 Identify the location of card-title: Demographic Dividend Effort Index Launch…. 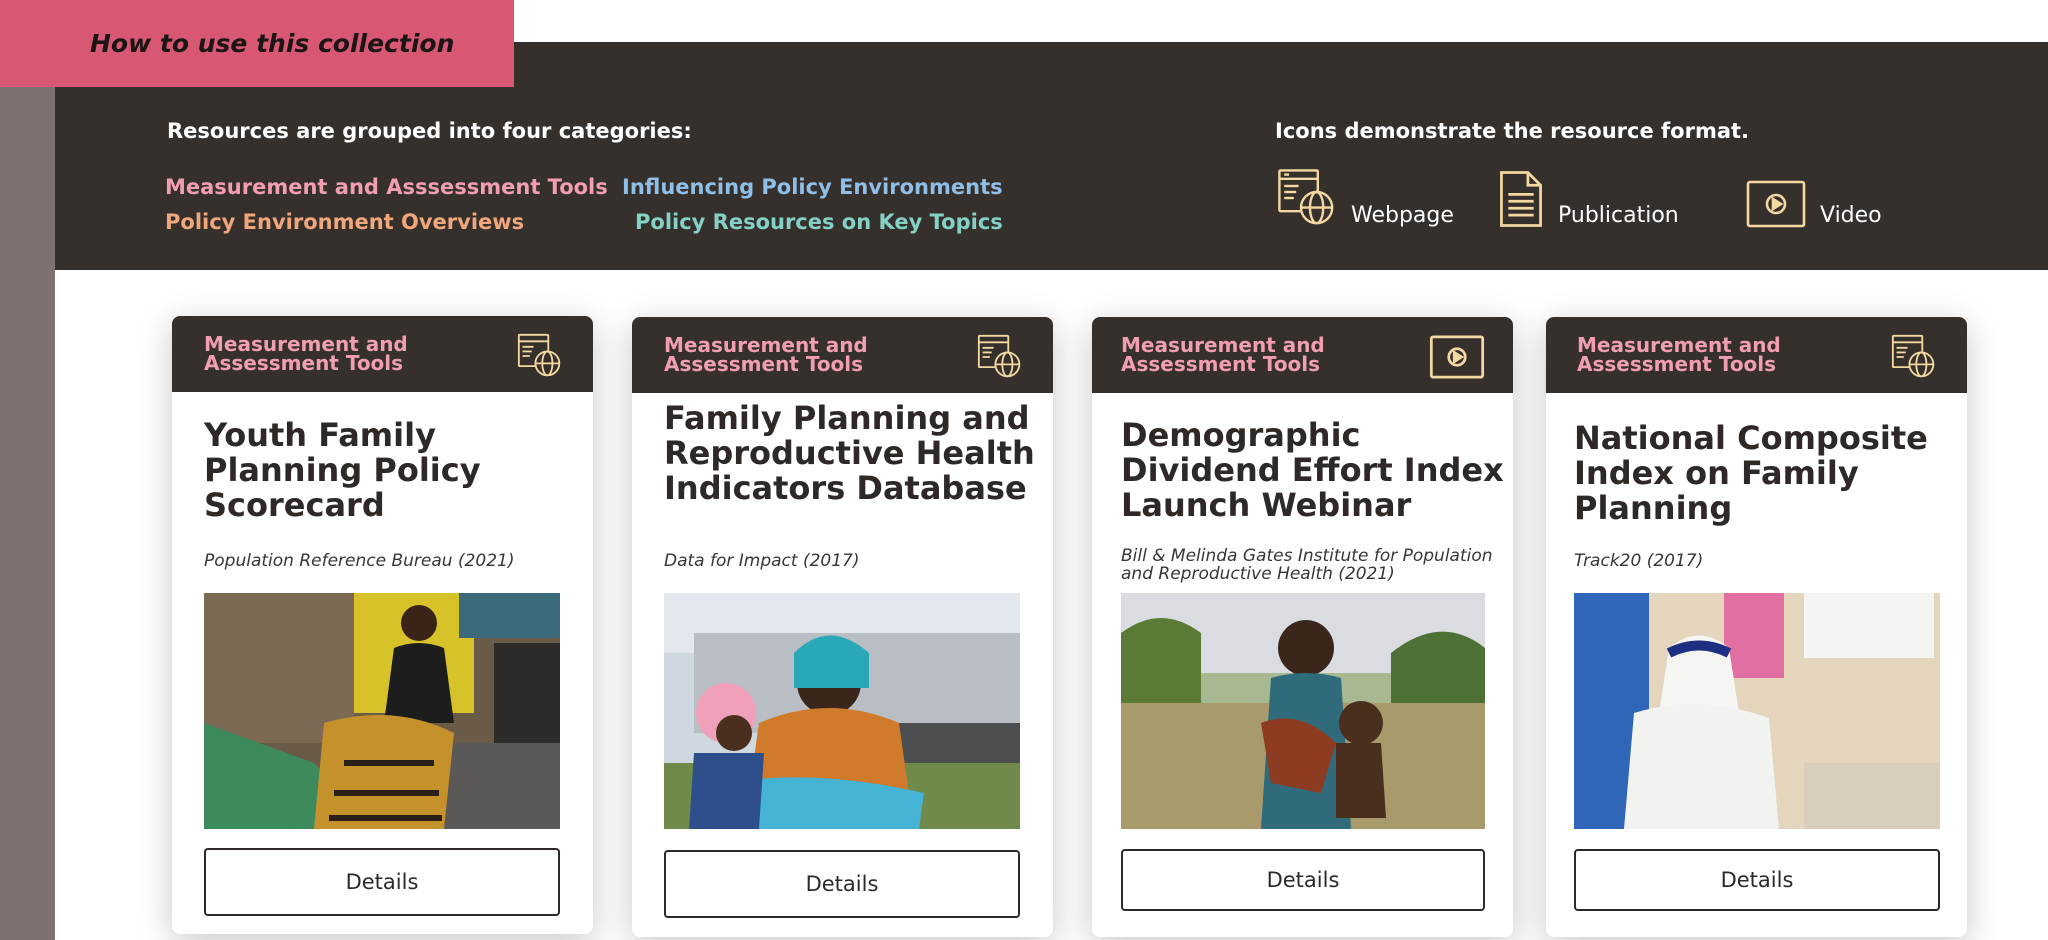
(1316, 470).